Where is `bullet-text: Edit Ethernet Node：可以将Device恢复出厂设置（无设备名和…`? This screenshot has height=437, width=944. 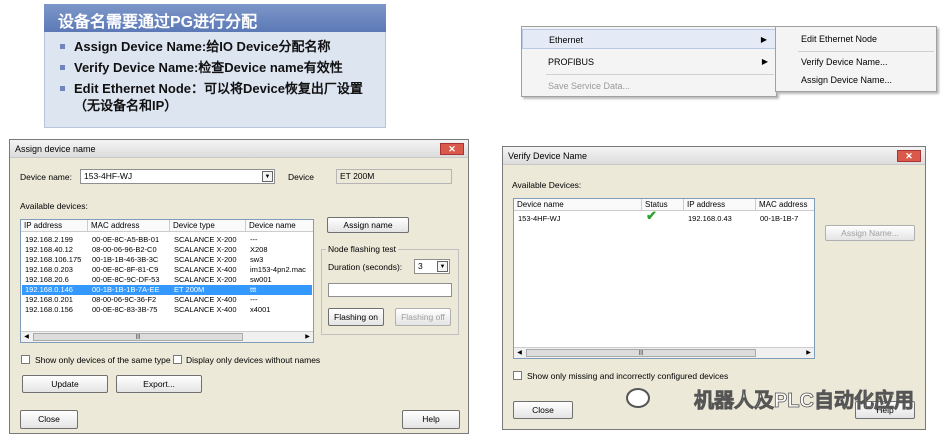
bullet-text: Edit Ethernet Node：可以将Device恢复出厂设置（无设备名和… is located at coordinates (218, 97).